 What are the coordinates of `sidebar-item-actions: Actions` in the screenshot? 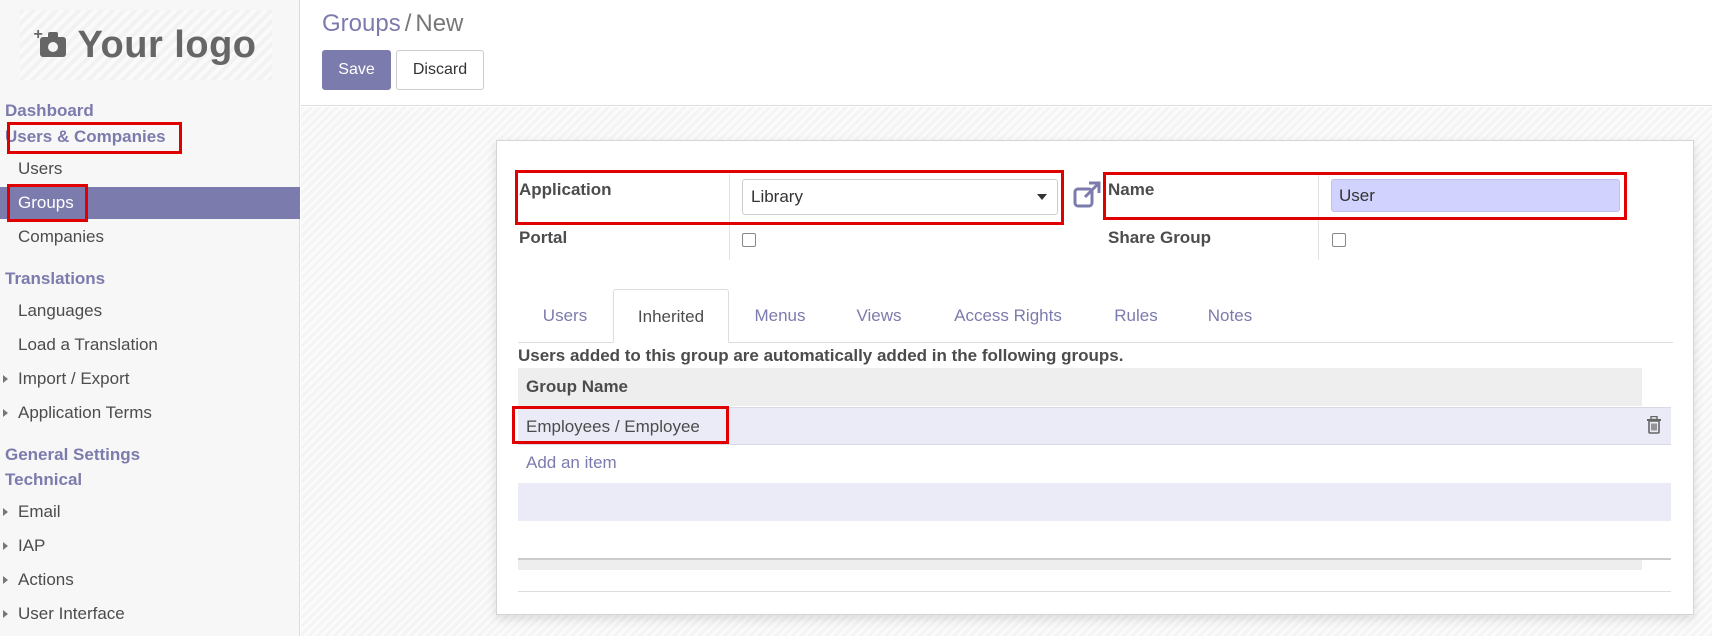 It's located at (150, 580).